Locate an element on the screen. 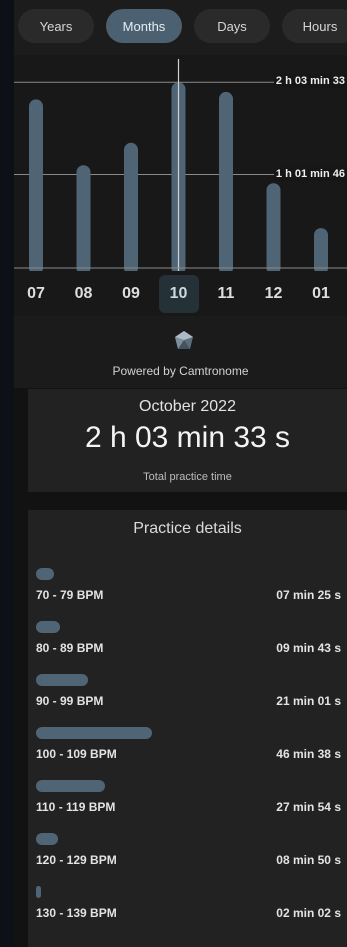 Image resolution: width=347 pixels, height=947 pixels. bpm-range: 70 - 79 BPM is located at coordinates (70, 595).